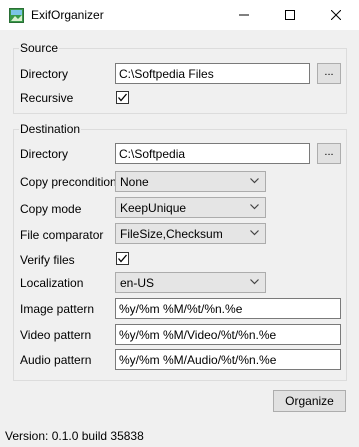  Describe the element at coordinates (44, 154) in the screenshot. I see `destination-directory-label: Directory` at that location.